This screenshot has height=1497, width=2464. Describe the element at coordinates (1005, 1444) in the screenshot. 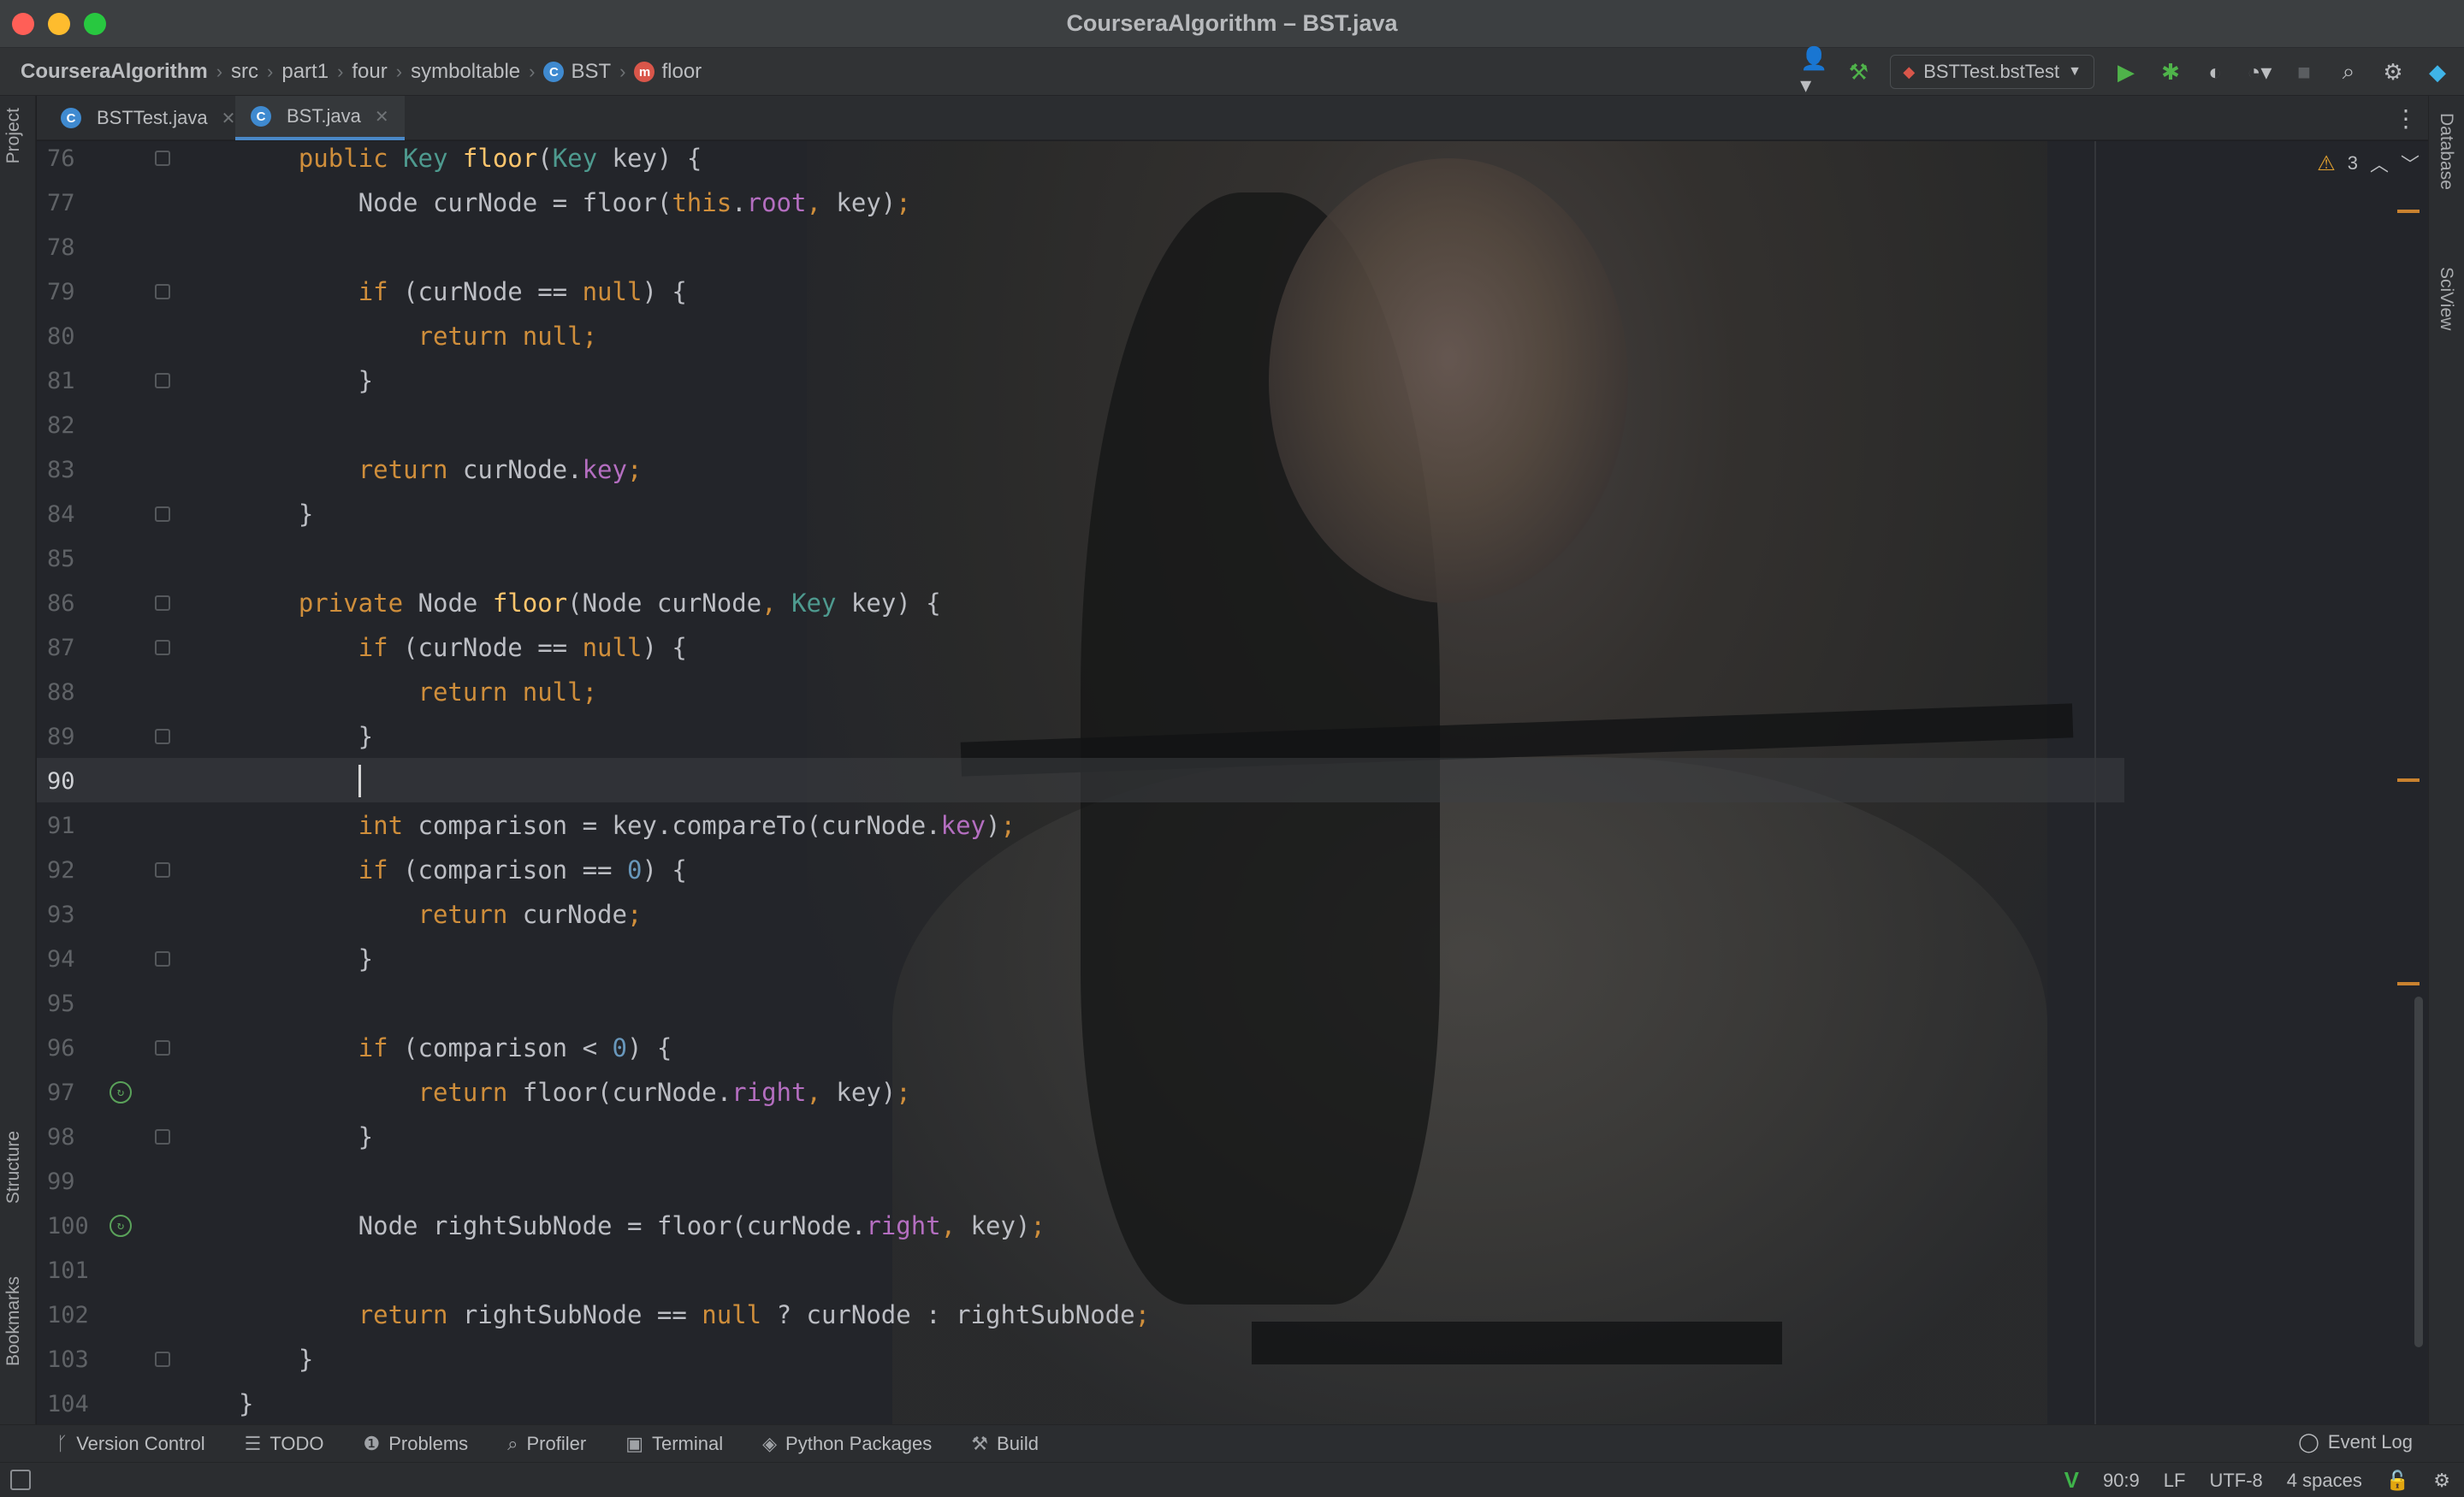

I see `tool-button-build: ⚒ Build` at that location.